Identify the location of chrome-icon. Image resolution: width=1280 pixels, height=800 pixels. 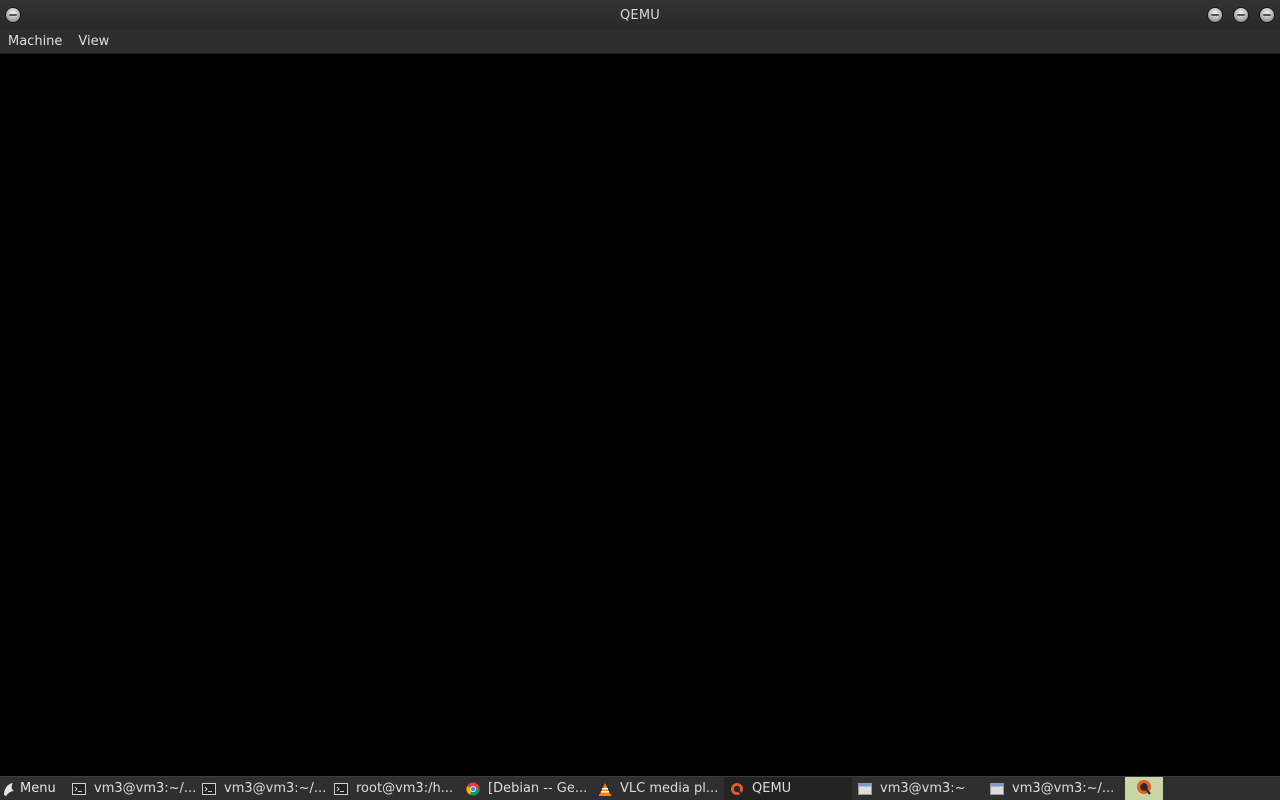
(473, 789).